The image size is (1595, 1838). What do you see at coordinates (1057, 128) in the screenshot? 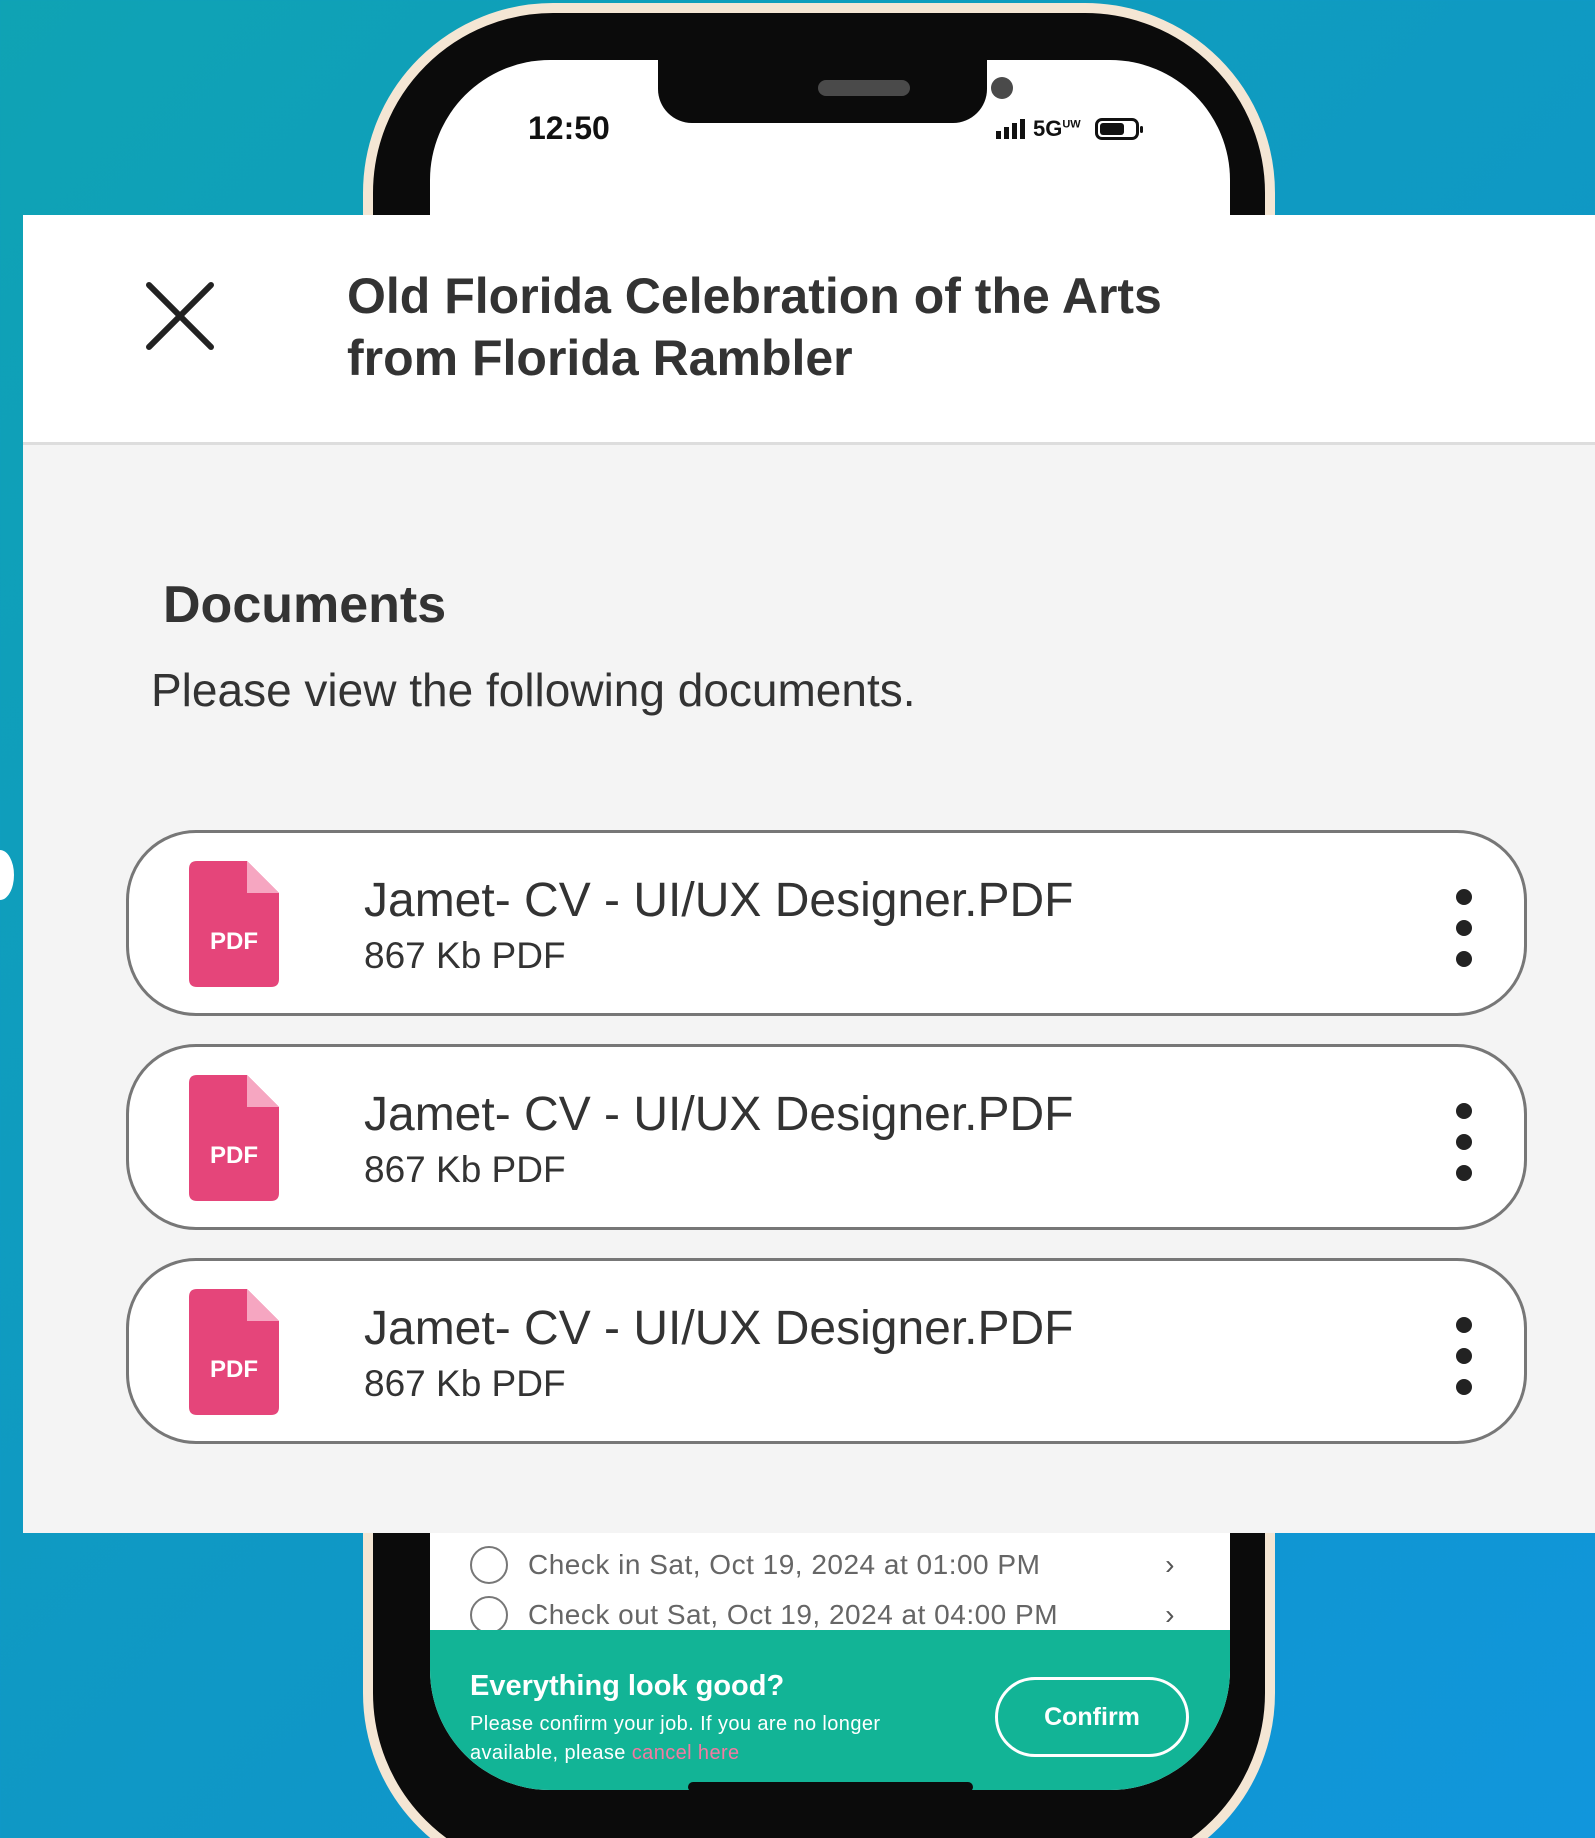
I see `network-label: 5GUW` at bounding box center [1057, 128].